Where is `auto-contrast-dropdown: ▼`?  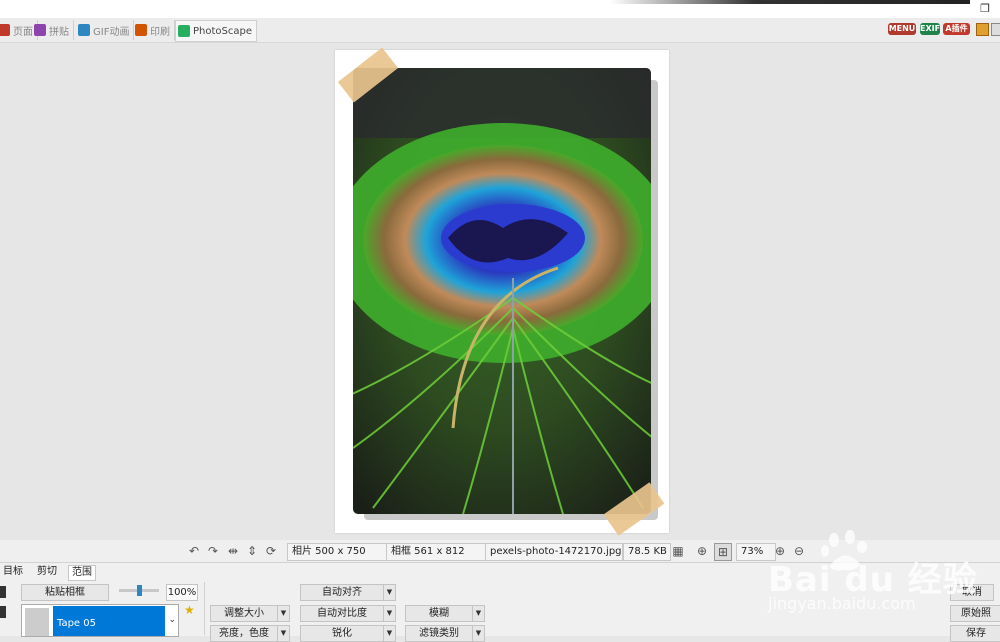 auto-contrast-dropdown: ▼ is located at coordinates (389, 613).